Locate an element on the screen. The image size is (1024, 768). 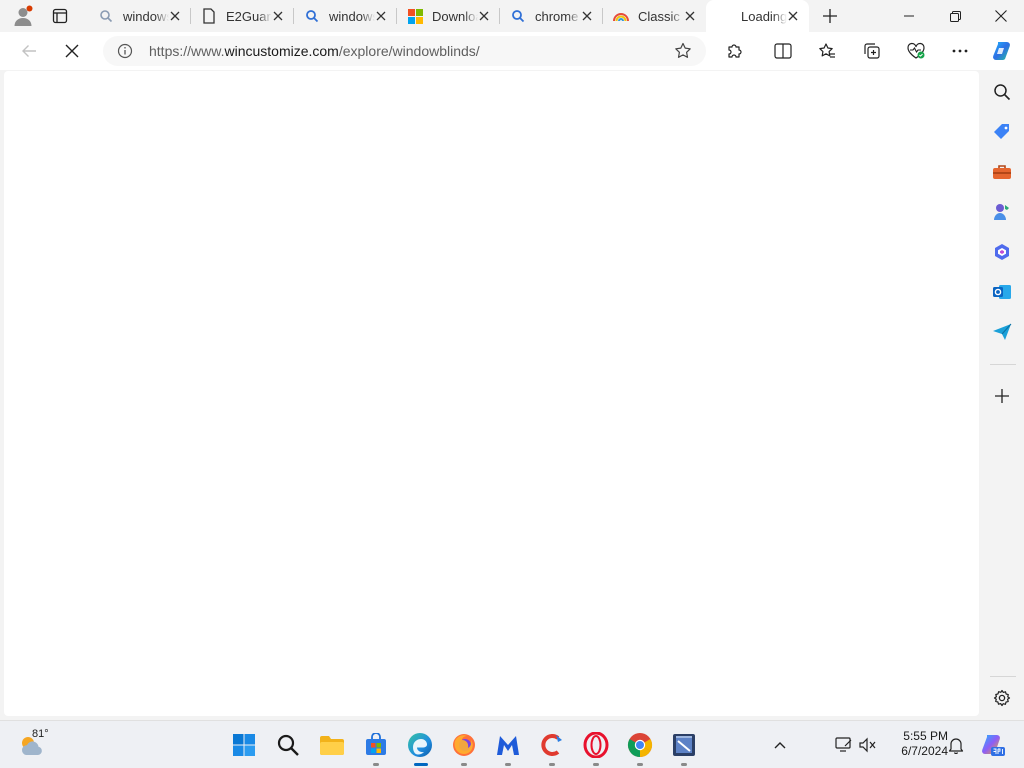
extensions-button is located at coordinates (735, 51).